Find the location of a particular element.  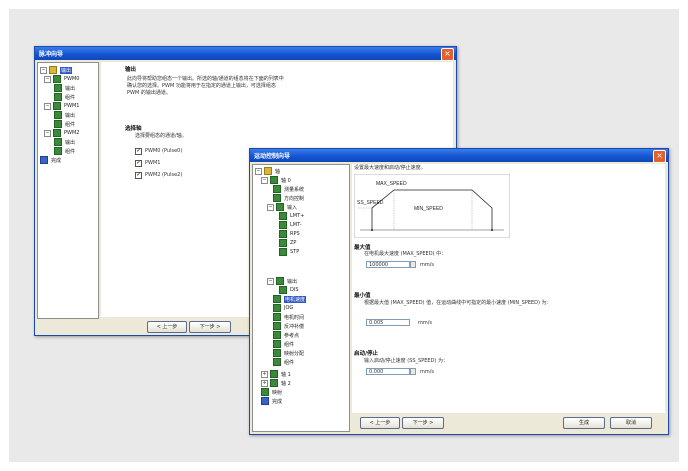

max-speed-heading: 最大值 is located at coordinates (362, 248).